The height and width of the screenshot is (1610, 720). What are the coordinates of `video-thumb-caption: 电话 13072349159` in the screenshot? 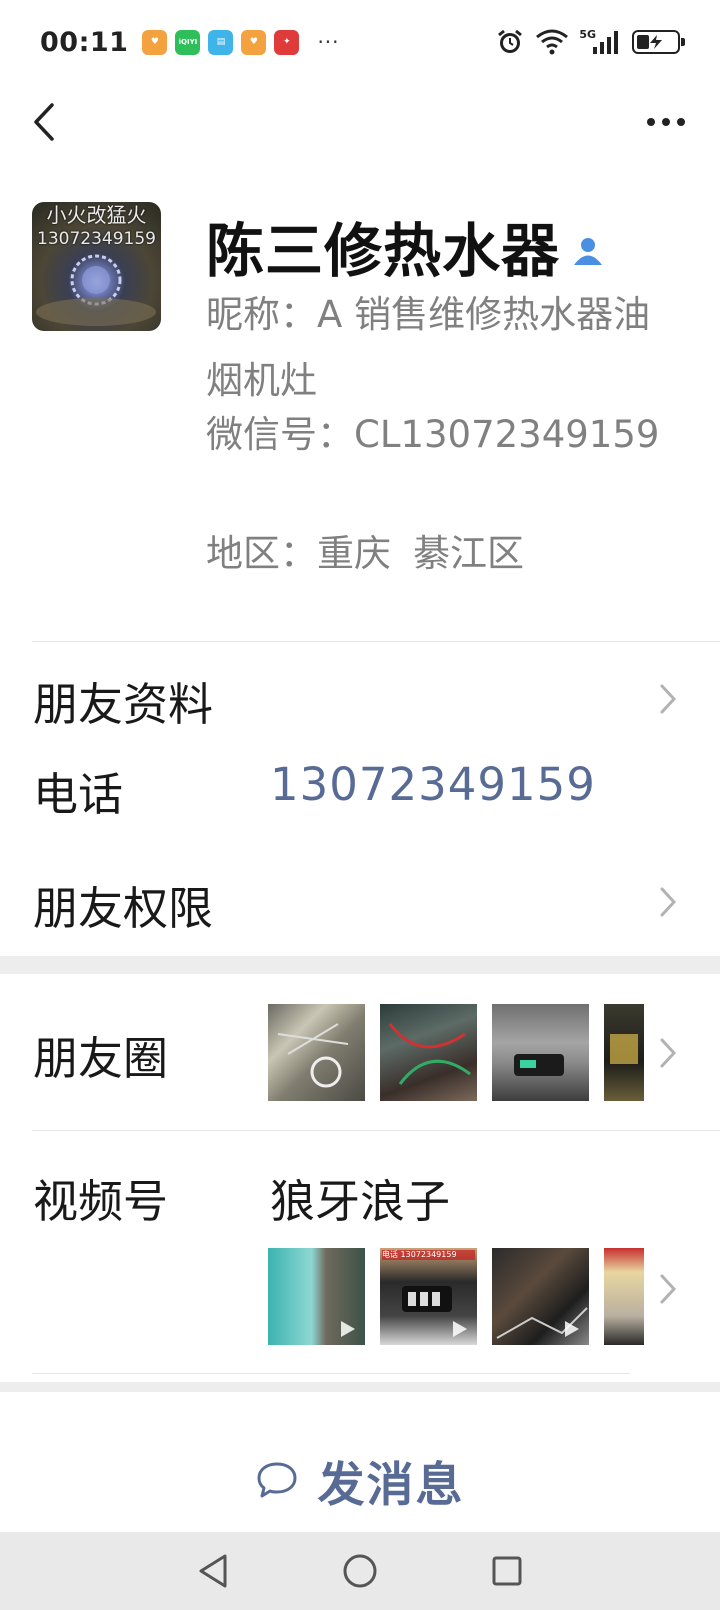 It's located at (428, 1255).